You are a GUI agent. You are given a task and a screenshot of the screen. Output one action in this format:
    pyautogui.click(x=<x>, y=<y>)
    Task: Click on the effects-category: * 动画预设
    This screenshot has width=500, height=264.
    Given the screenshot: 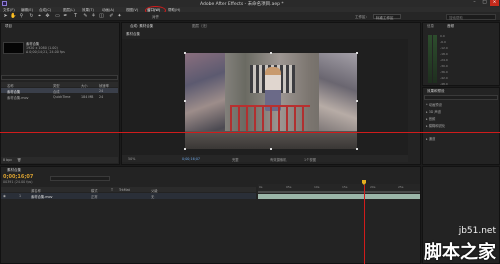 What is the action you would take?
    pyautogui.click(x=434, y=104)
    